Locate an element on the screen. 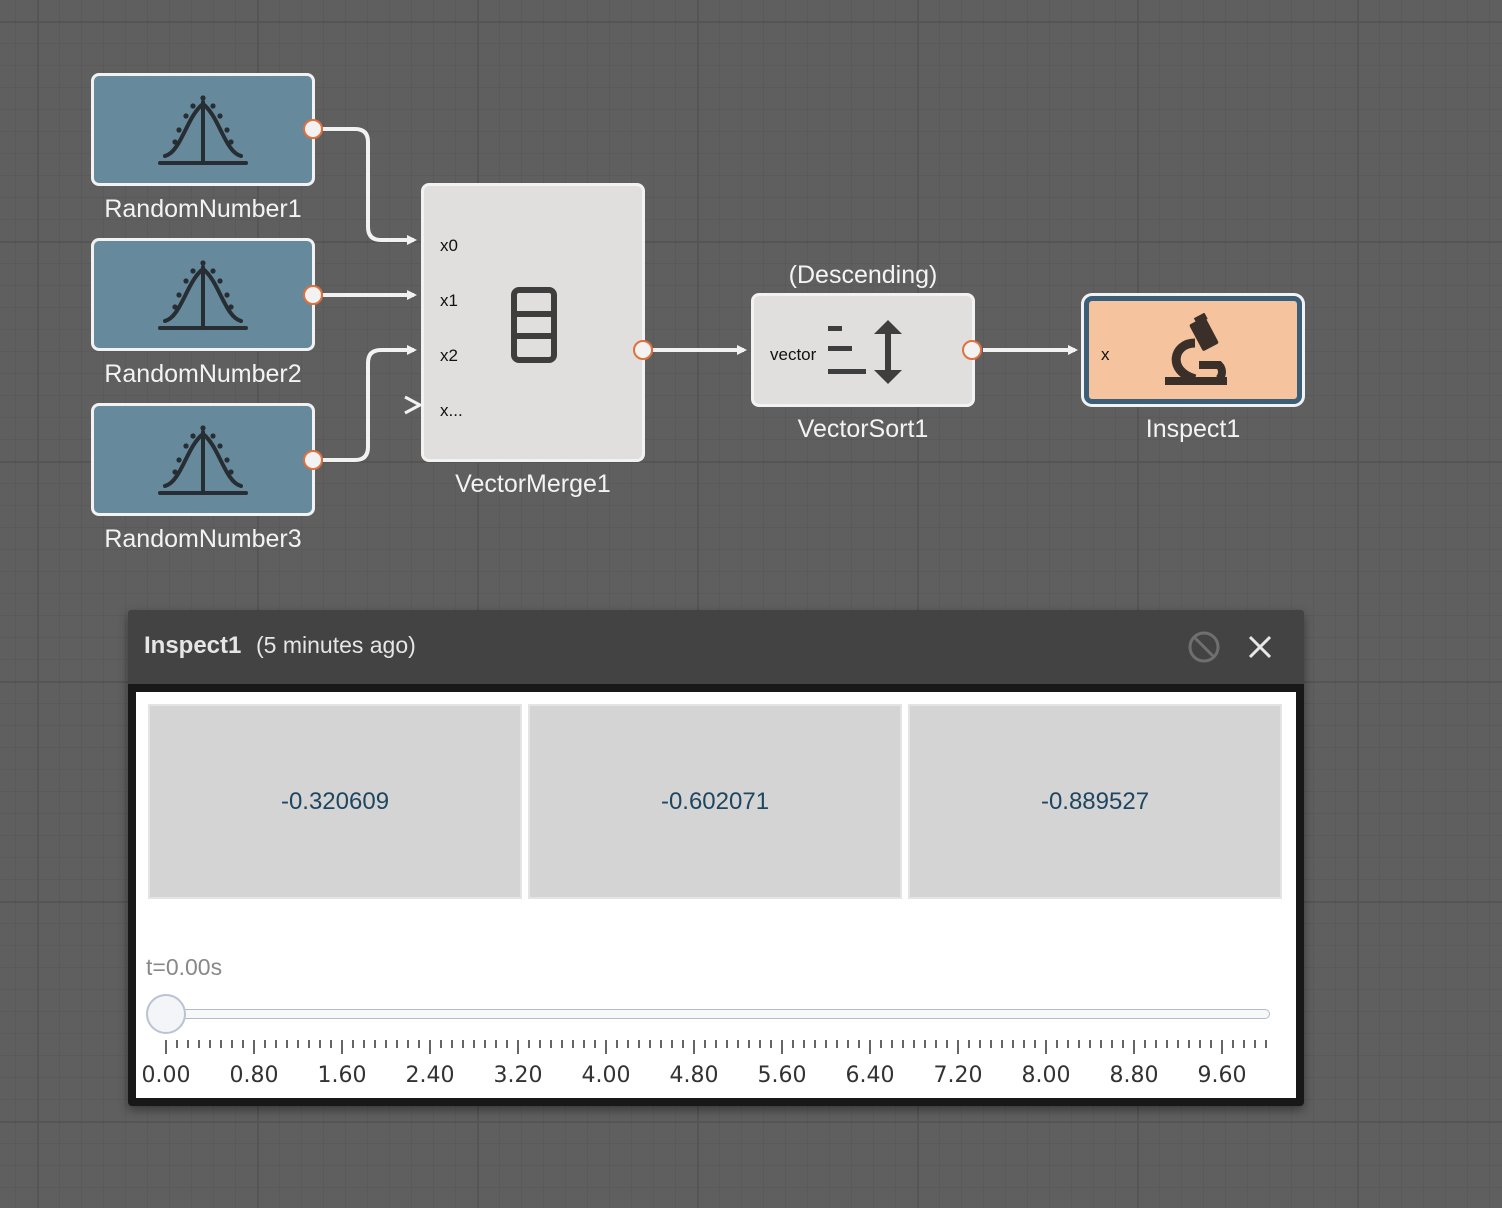 The width and height of the screenshot is (1502, 1208). tick-label: 4.80 is located at coordinates (694, 1075).